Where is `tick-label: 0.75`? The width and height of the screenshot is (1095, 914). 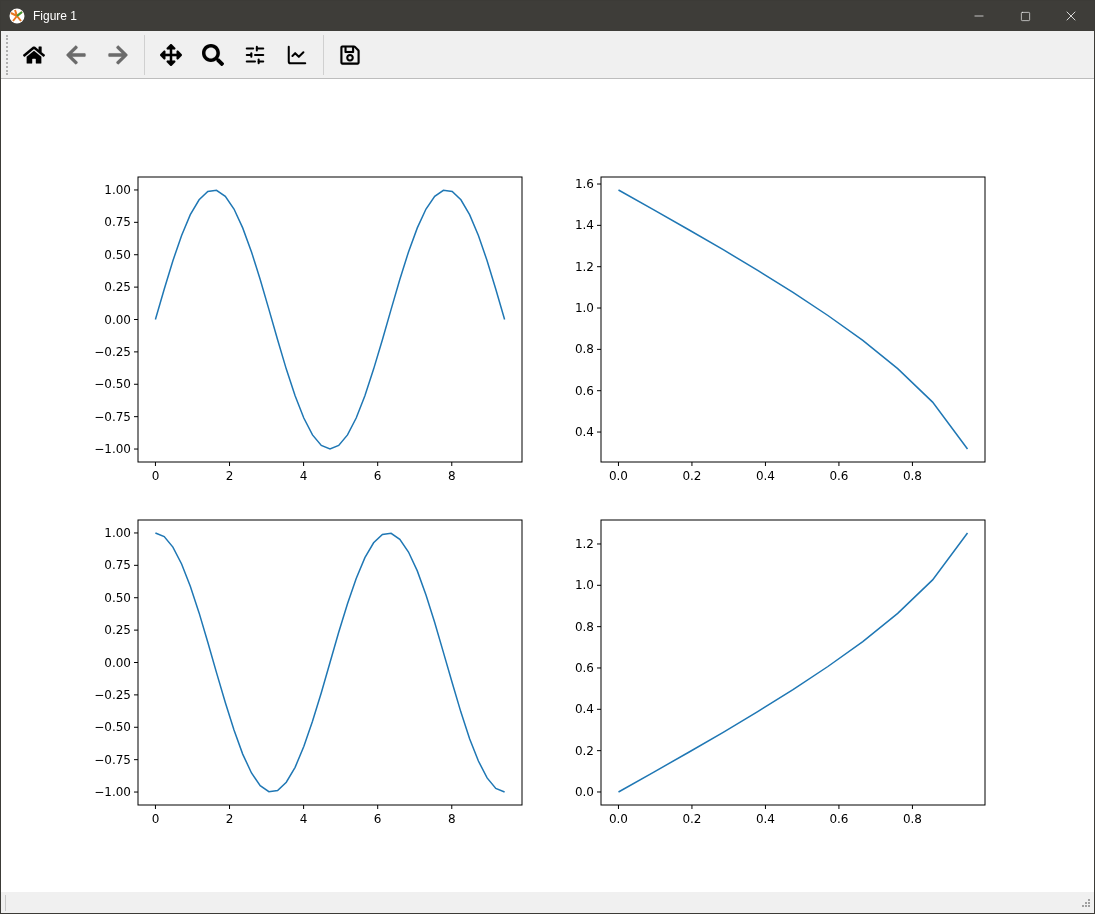
tick-label: 0.75 is located at coordinates (117, 222).